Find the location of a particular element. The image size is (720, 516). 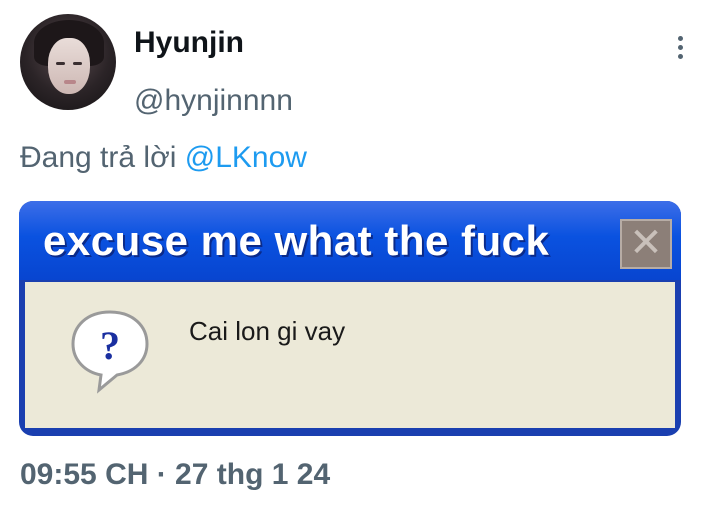

avatar-eye-right is located at coordinates (77, 63).